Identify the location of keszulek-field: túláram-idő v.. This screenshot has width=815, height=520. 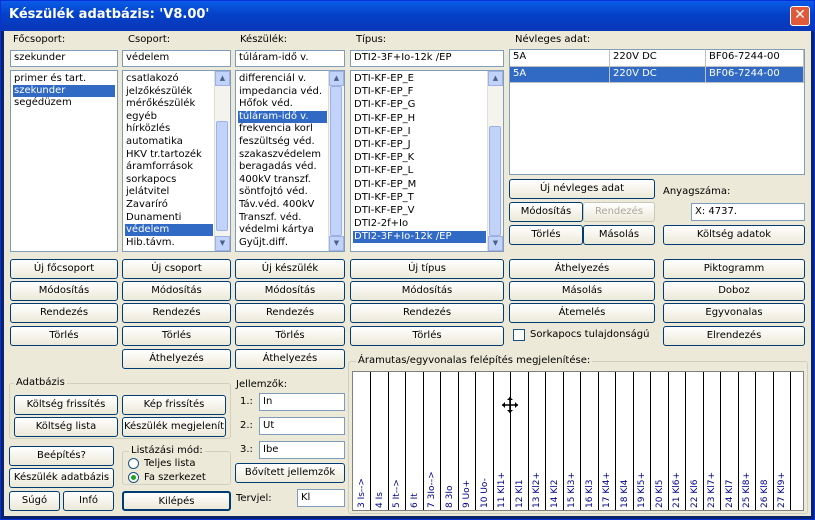
(290, 58).